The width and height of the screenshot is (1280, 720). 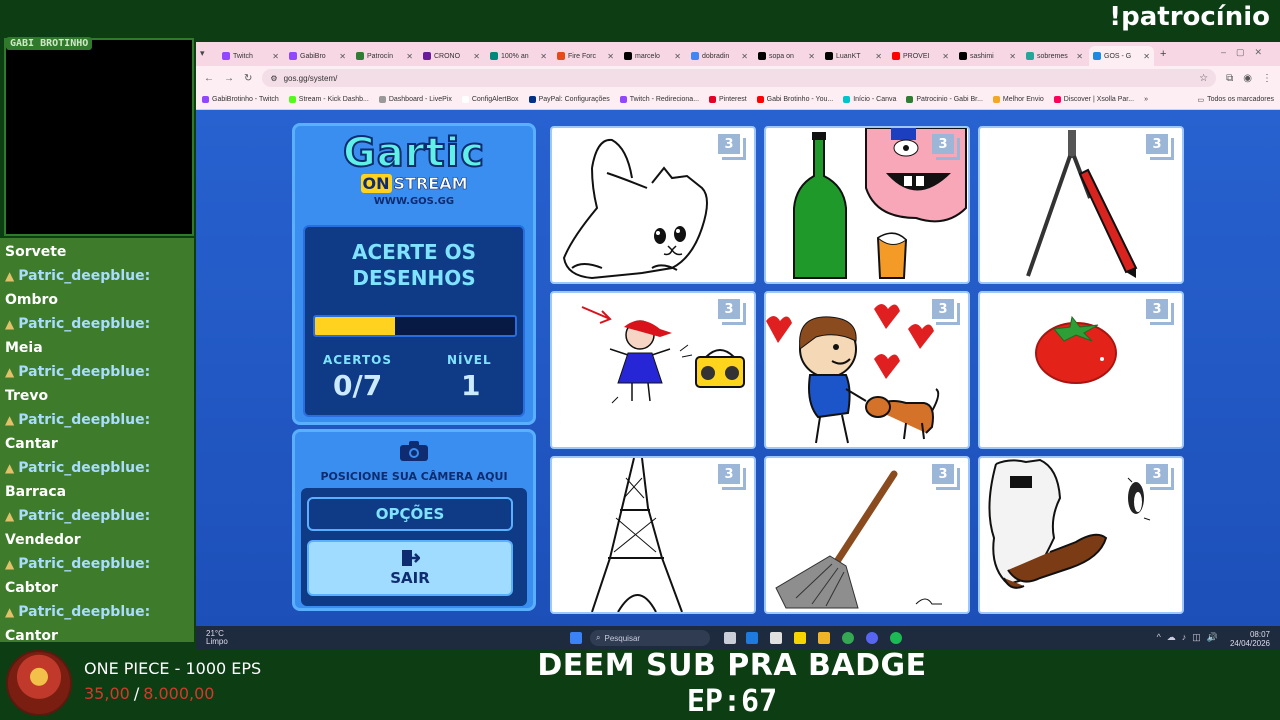 I want to click on bookmark-item: Início - Canva, so click(x=869, y=99).